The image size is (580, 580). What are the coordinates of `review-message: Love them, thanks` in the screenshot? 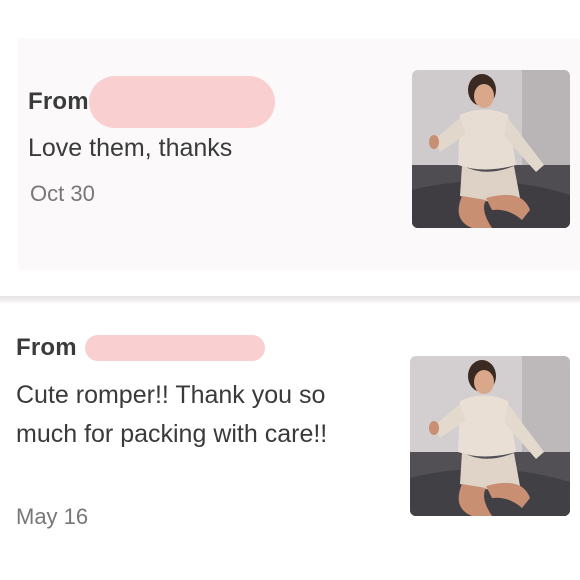 It's located at (130, 148).